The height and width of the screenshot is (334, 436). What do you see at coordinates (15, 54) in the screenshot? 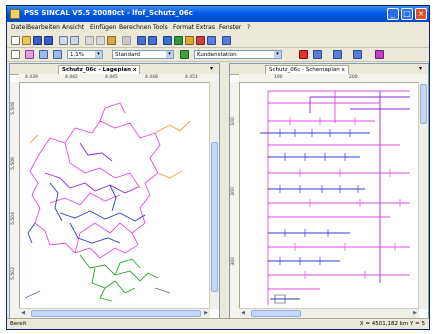
I see `select-icon` at bounding box center [15, 54].